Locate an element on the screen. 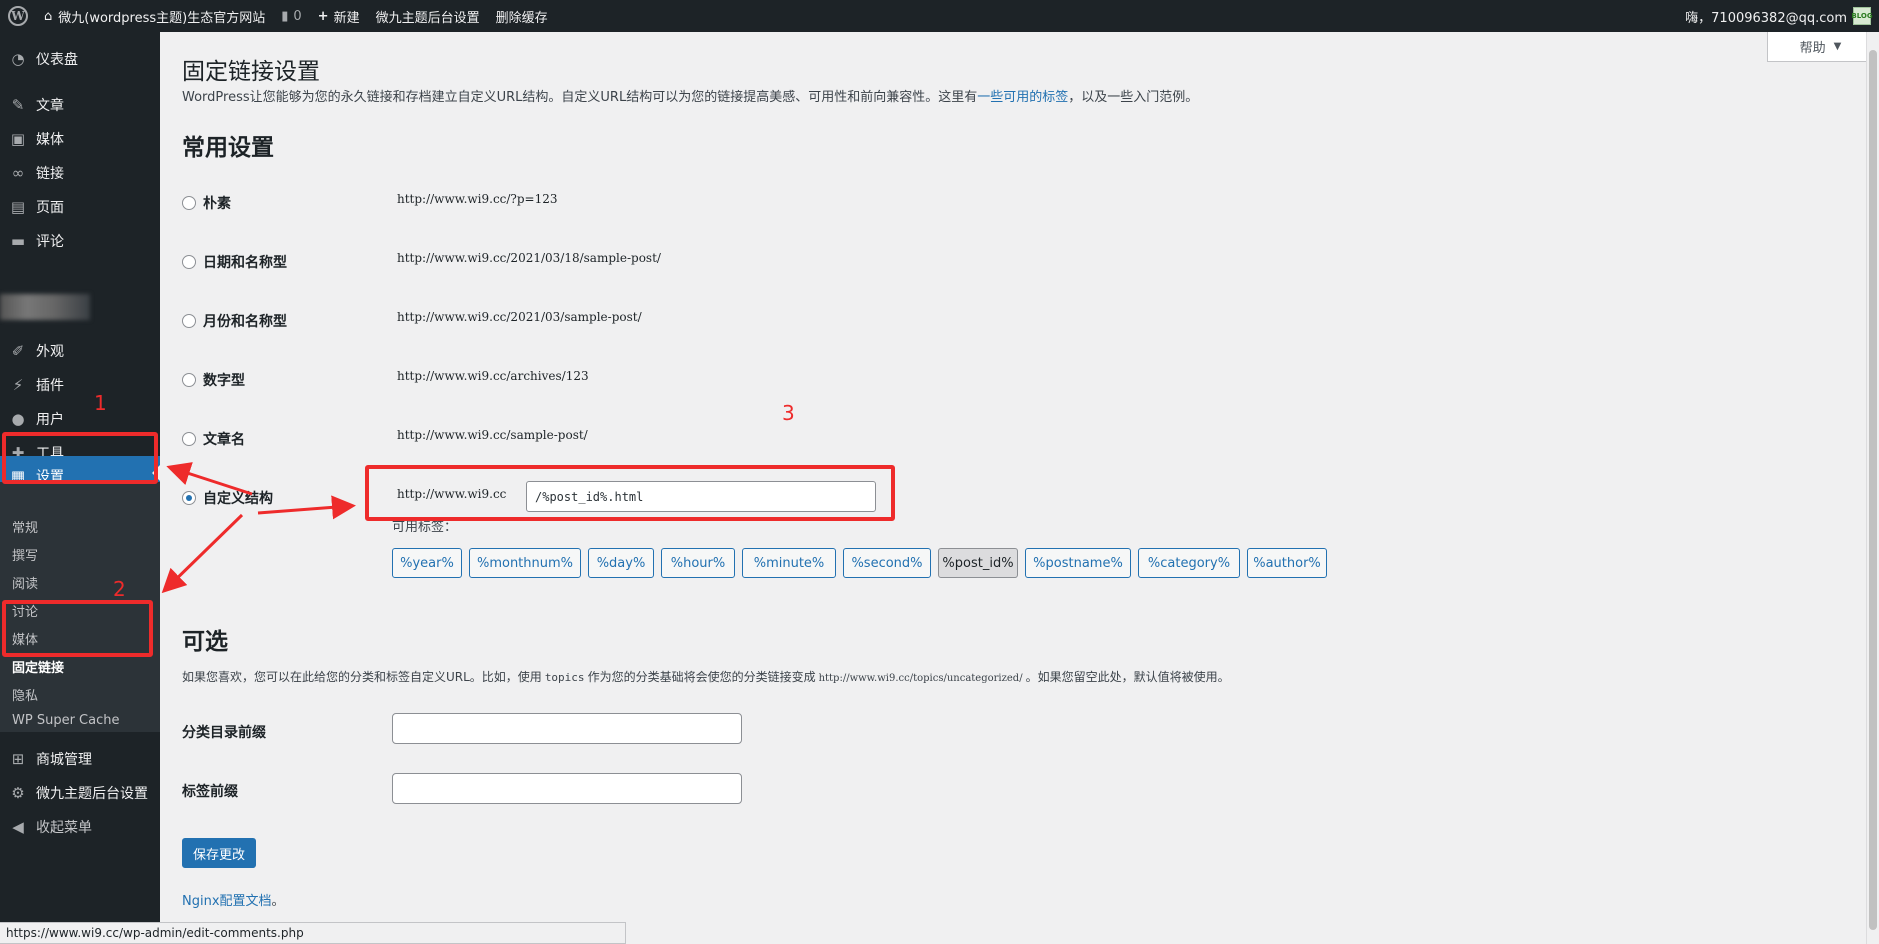 The width and height of the screenshot is (1879, 944). comment-bubble-icon: ▮ is located at coordinates (285, 16).